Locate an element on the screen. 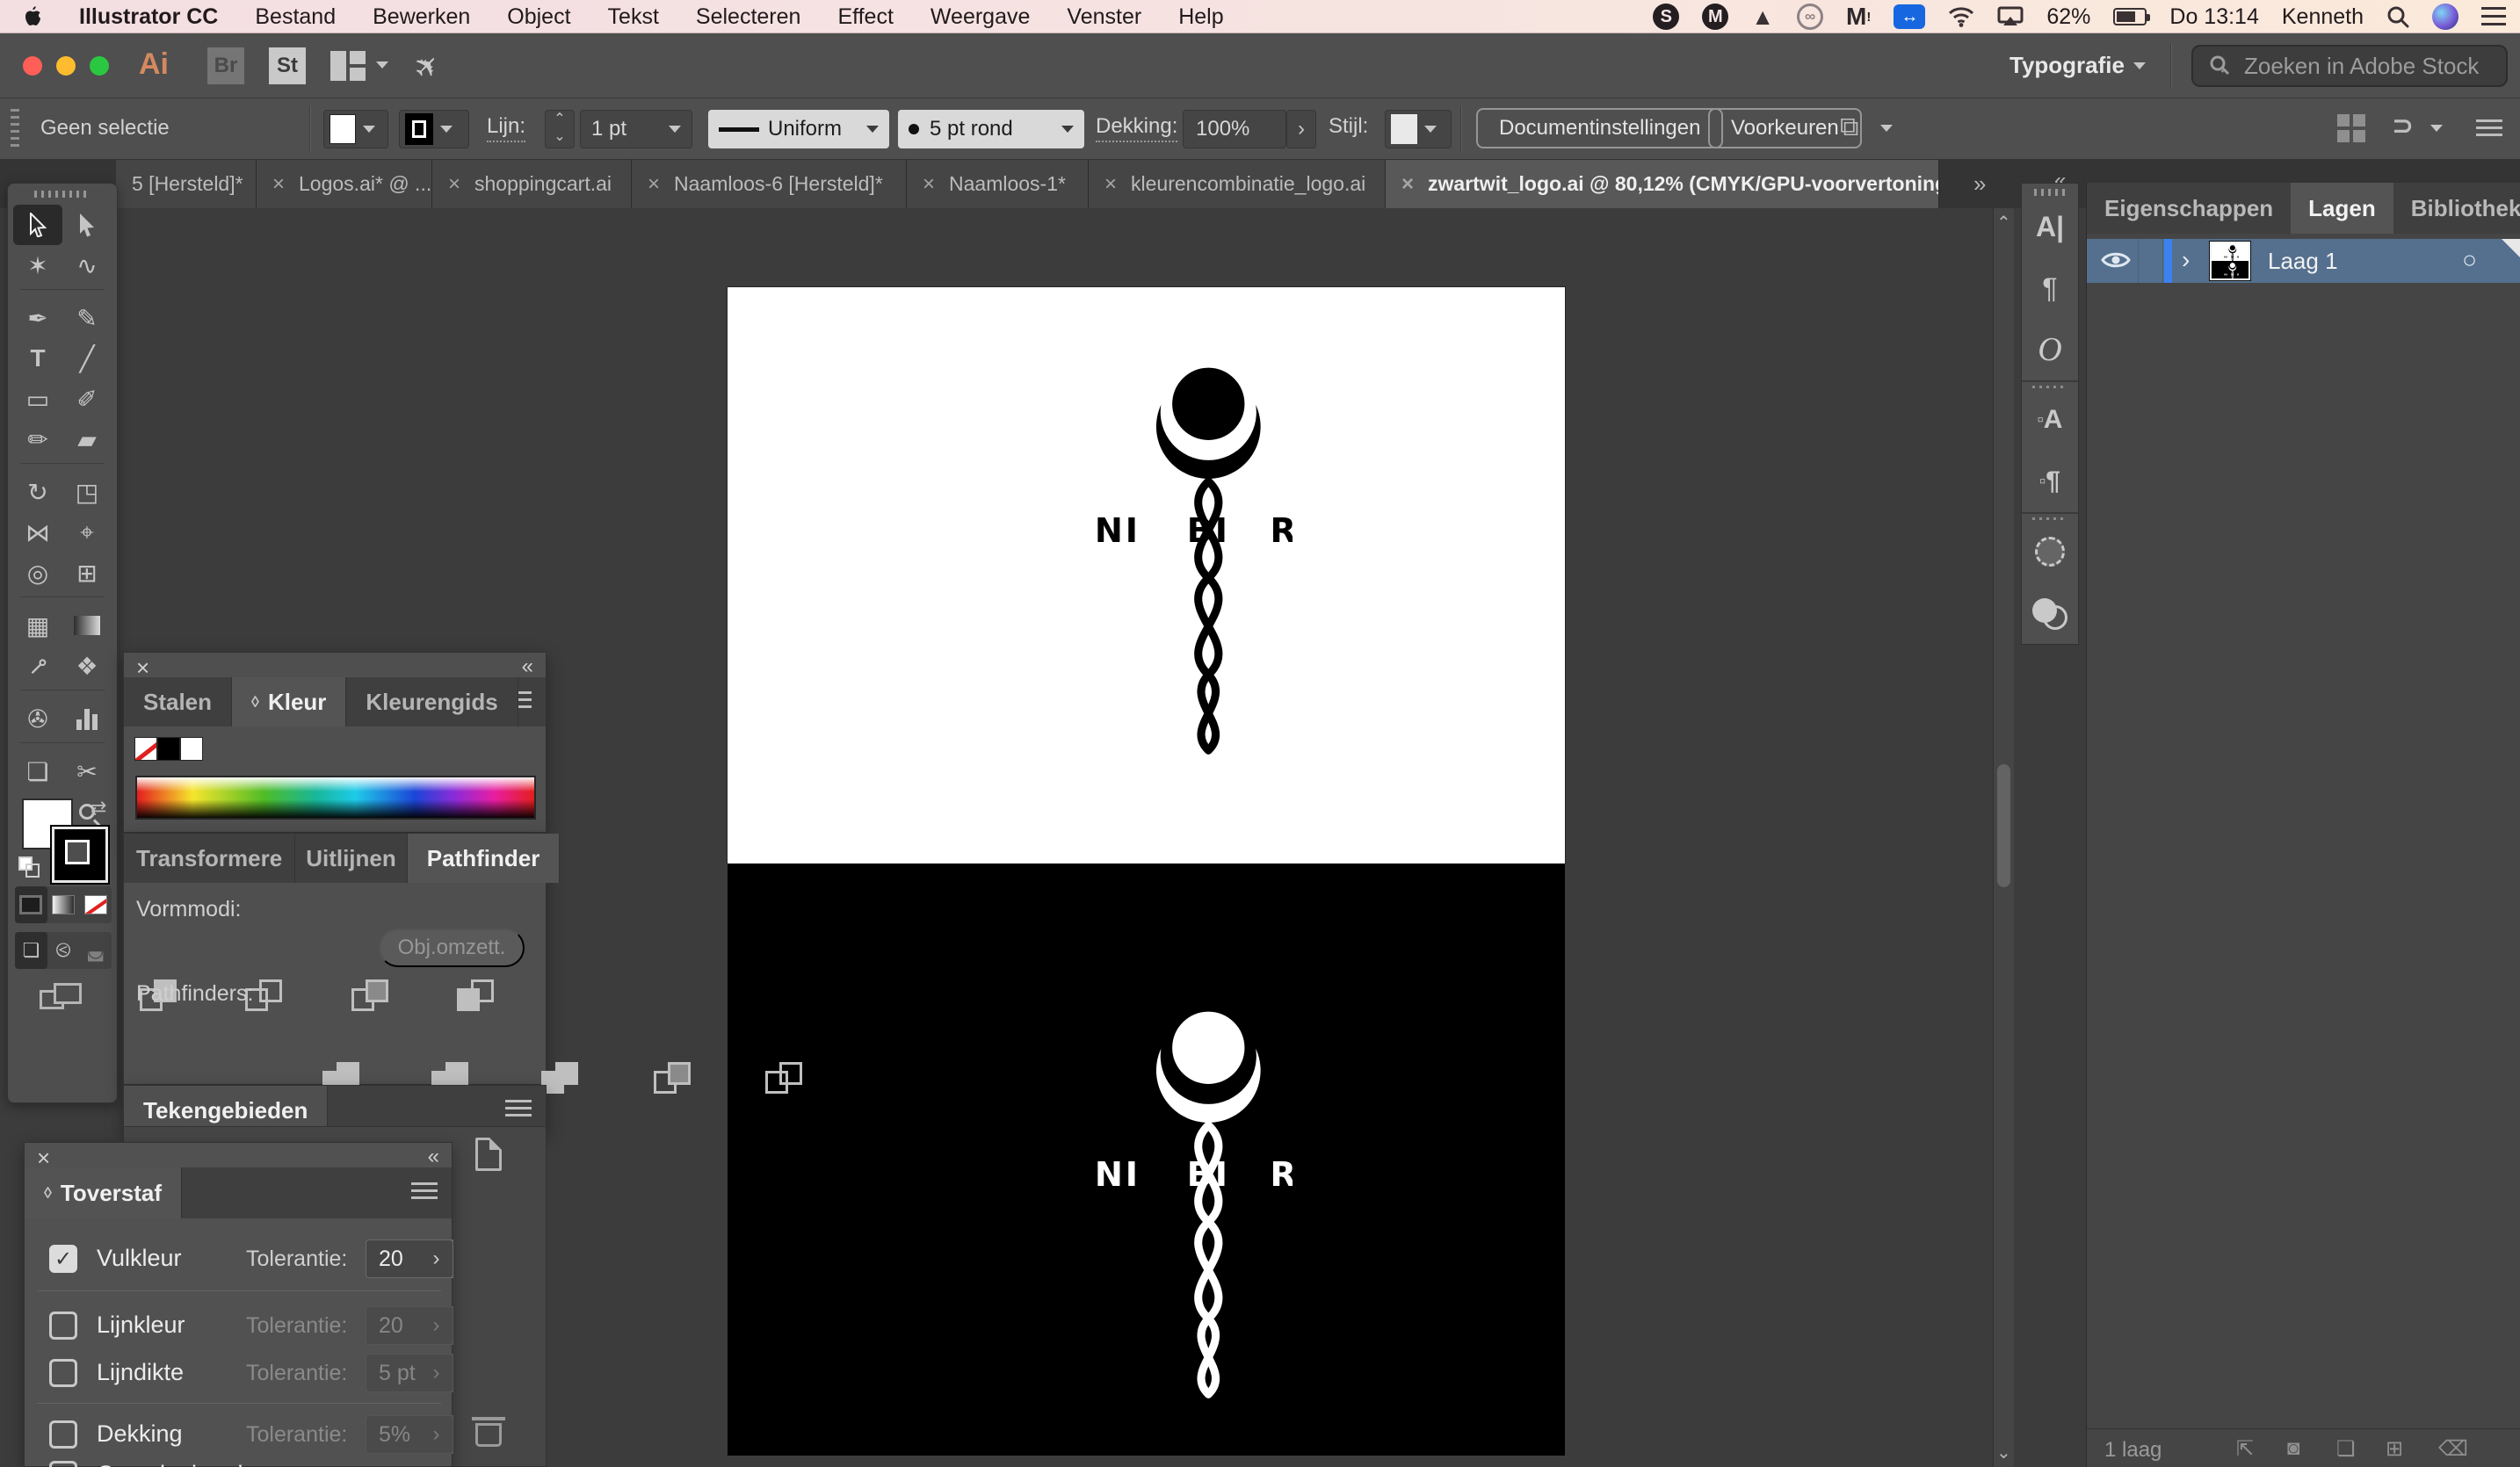  shape-builder-tool-icon: ◎ is located at coordinates (37, 573).